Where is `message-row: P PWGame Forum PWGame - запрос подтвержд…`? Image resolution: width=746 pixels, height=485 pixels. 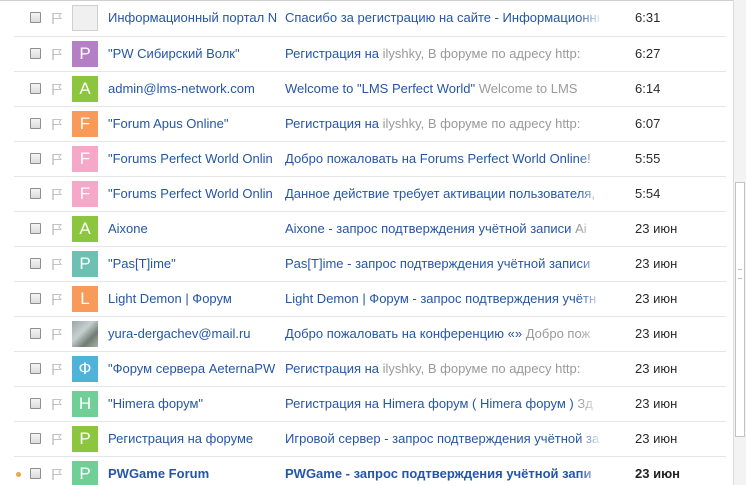 message-row: P PWGame Forum PWGame - запрос подтвержд… is located at coordinates (370, 471).